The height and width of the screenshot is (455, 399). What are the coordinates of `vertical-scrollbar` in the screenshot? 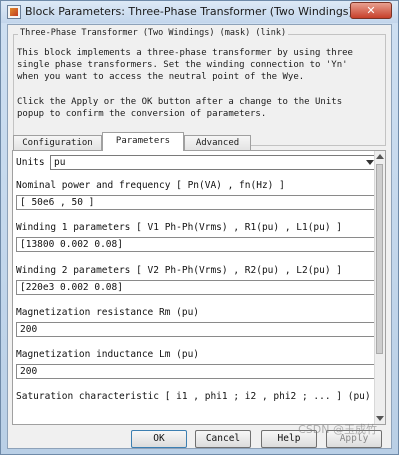 It's located at (379, 287).